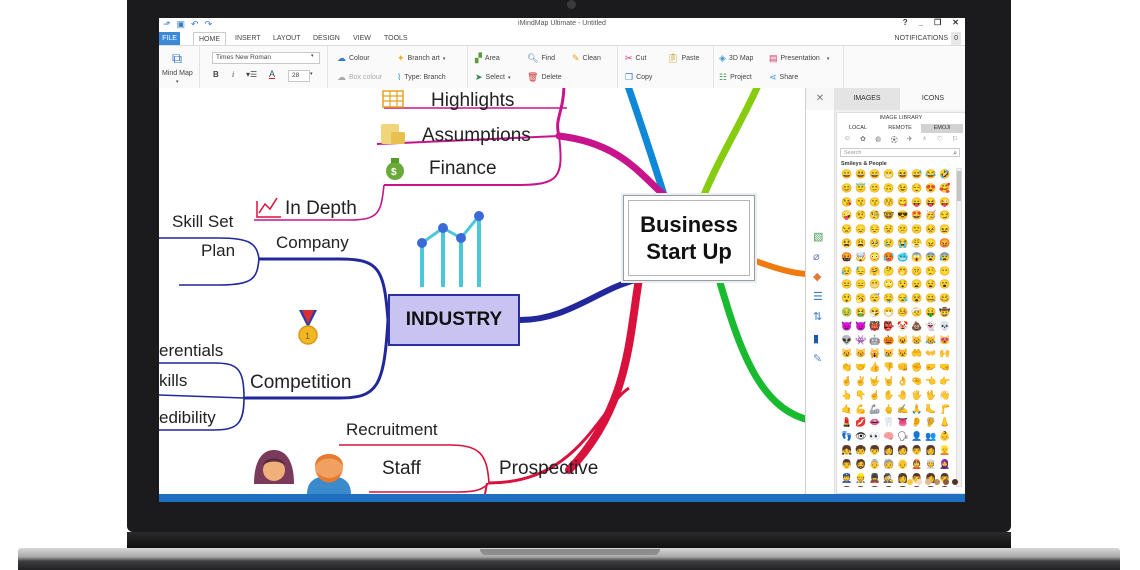  What do you see at coordinates (847, 354) in the screenshot?
I see `emoji-item: 😼` at bounding box center [847, 354].